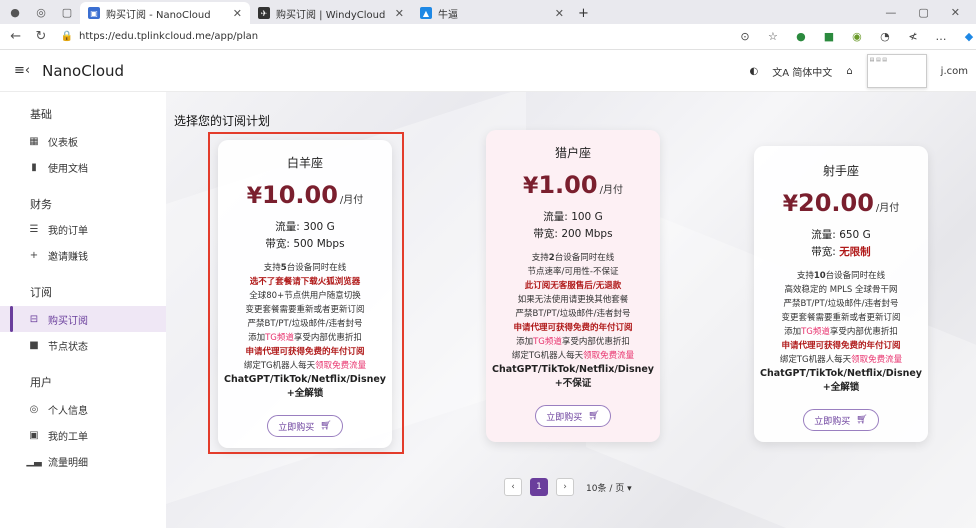 The image size is (976, 528). Describe the element at coordinates (41, 114) in the screenshot. I see `sidebar-section-basic: 基础` at that location.